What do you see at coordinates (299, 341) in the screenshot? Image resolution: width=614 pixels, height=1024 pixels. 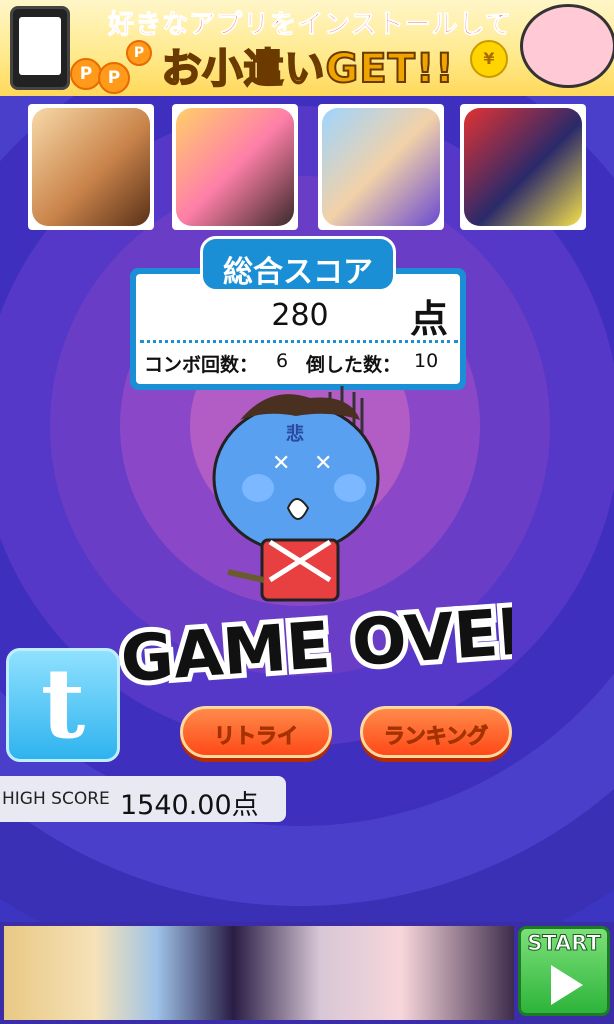 I see `score-divider` at bounding box center [299, 341].